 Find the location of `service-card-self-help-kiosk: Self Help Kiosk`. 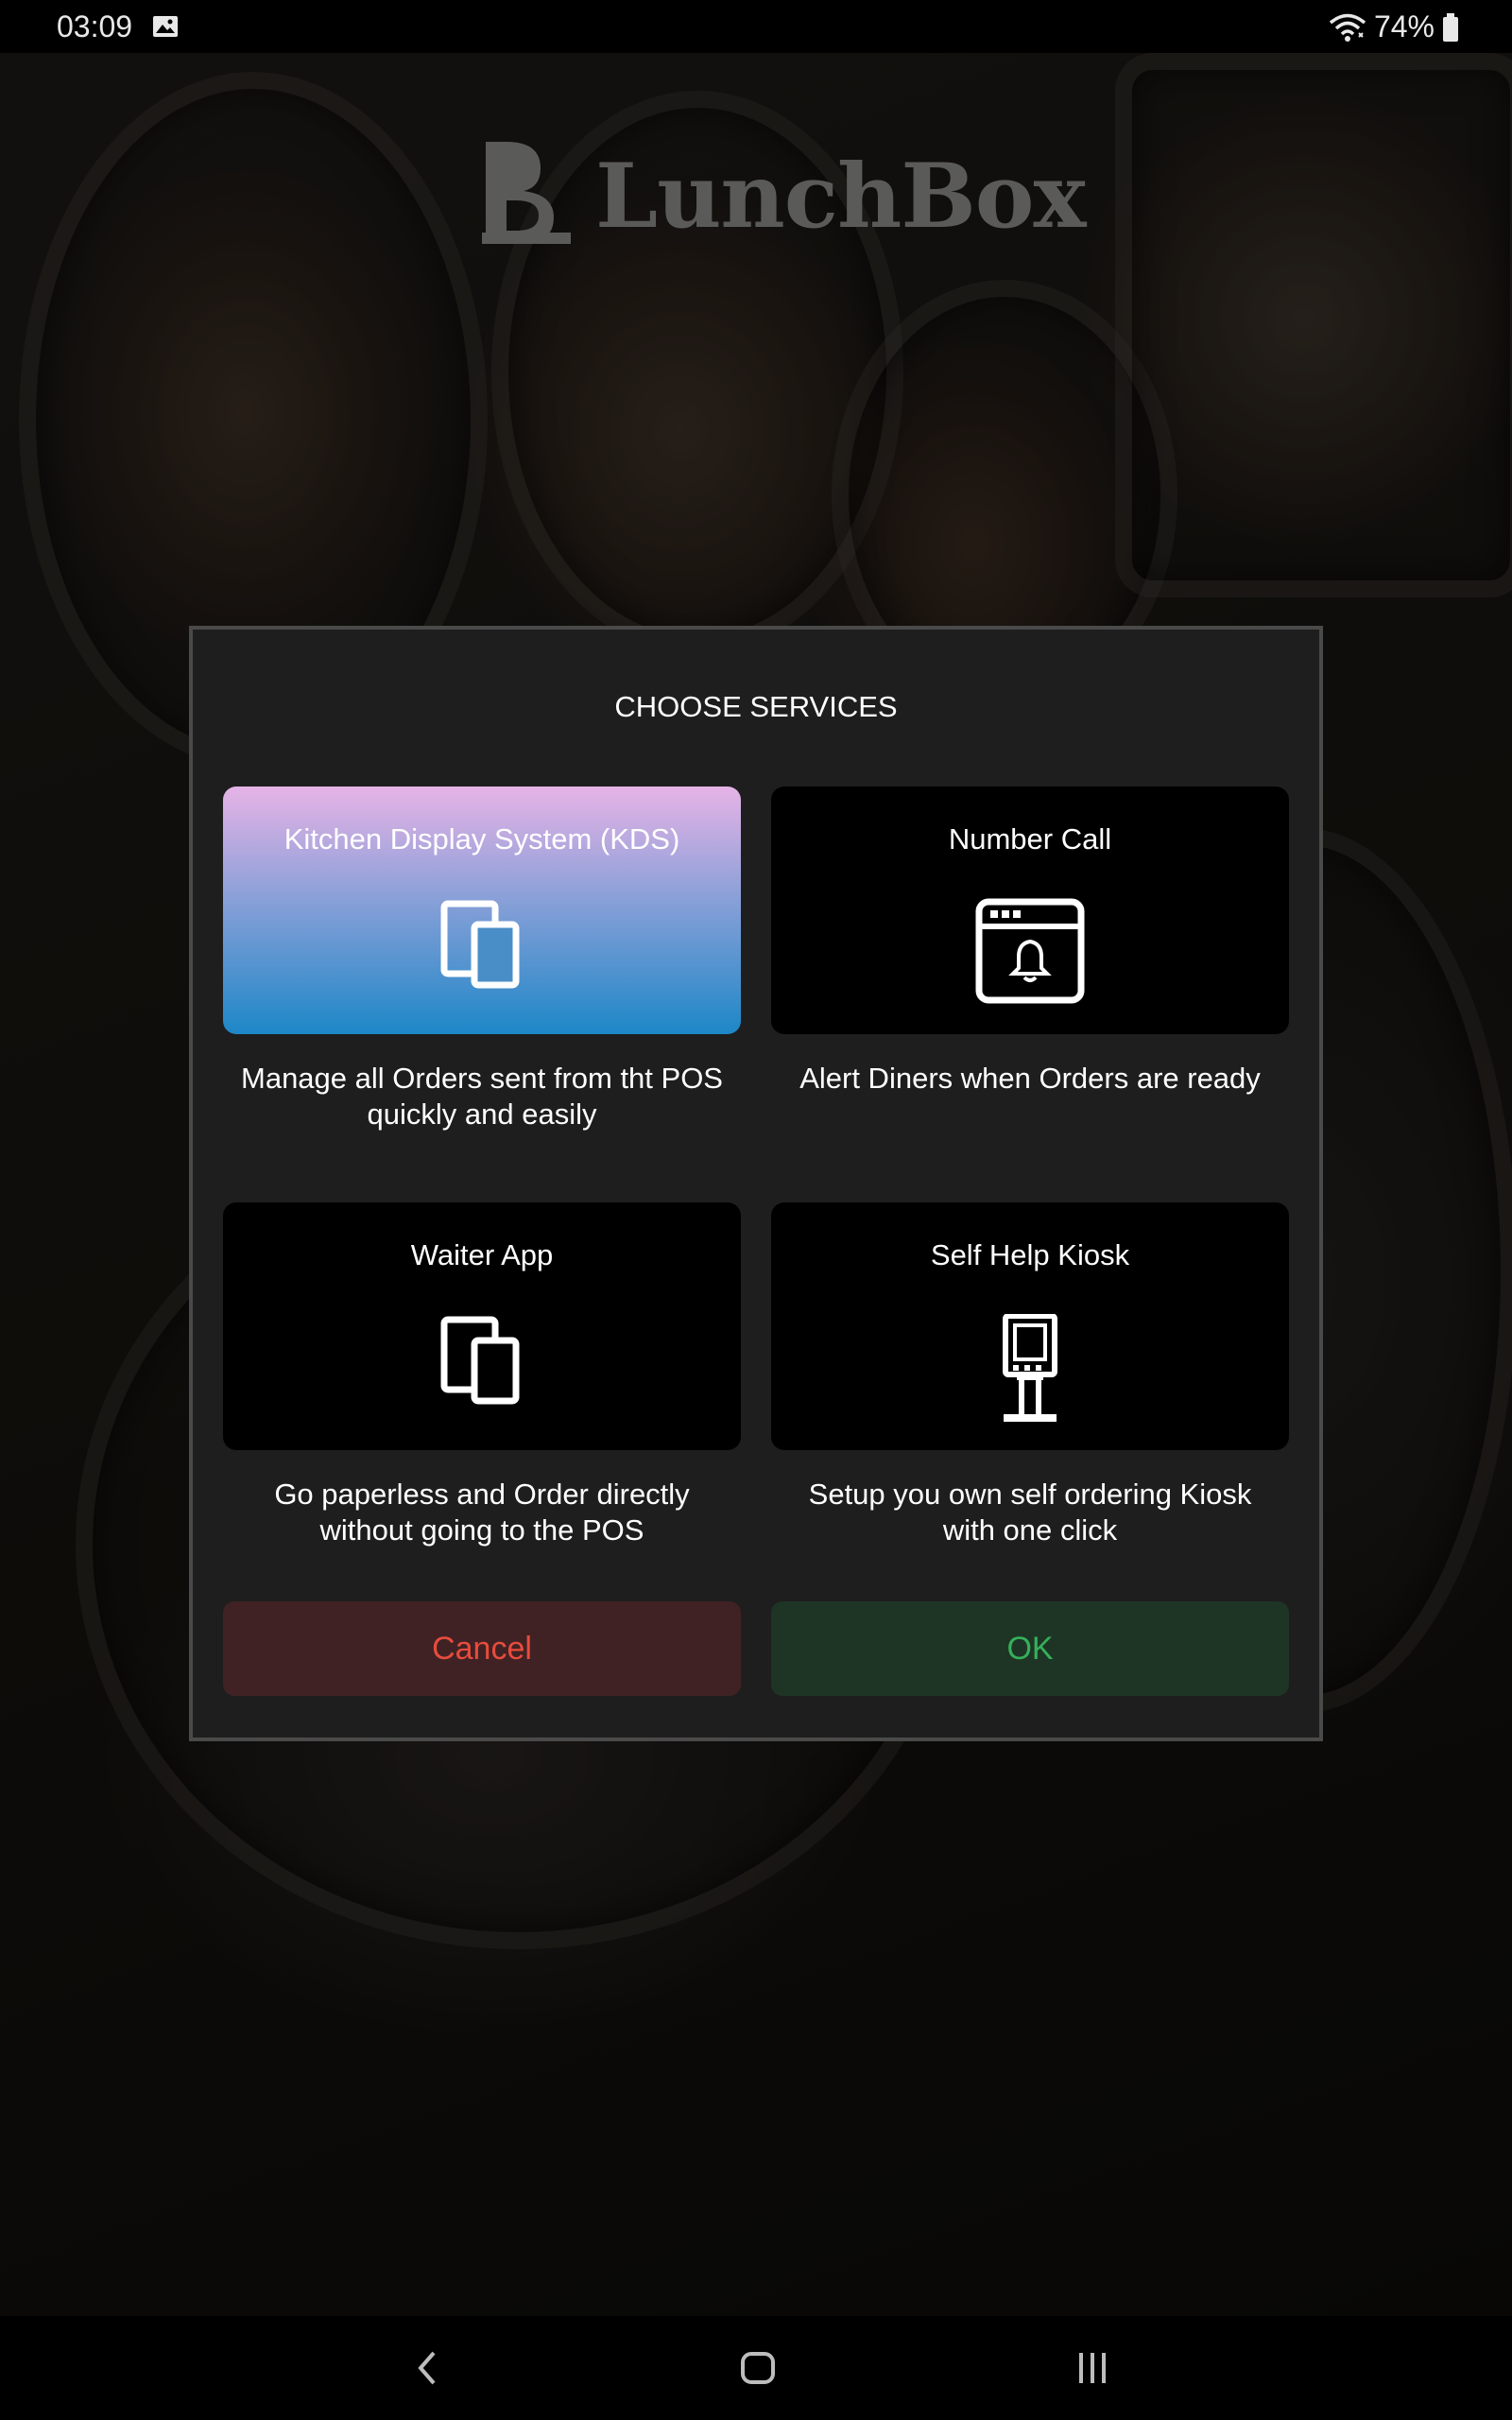

service-card-self-help-kiosk: Self Help Kiosk is located at coordinates (1030, 1326).